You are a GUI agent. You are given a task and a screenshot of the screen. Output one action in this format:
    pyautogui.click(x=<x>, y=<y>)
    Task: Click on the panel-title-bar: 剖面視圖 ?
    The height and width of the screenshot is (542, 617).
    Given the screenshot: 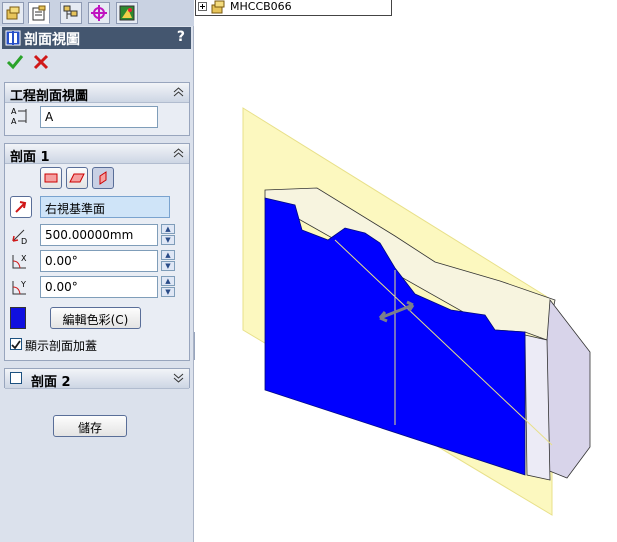 What is the action you would take?
    pyautogui.click(x=96, y=38)
    